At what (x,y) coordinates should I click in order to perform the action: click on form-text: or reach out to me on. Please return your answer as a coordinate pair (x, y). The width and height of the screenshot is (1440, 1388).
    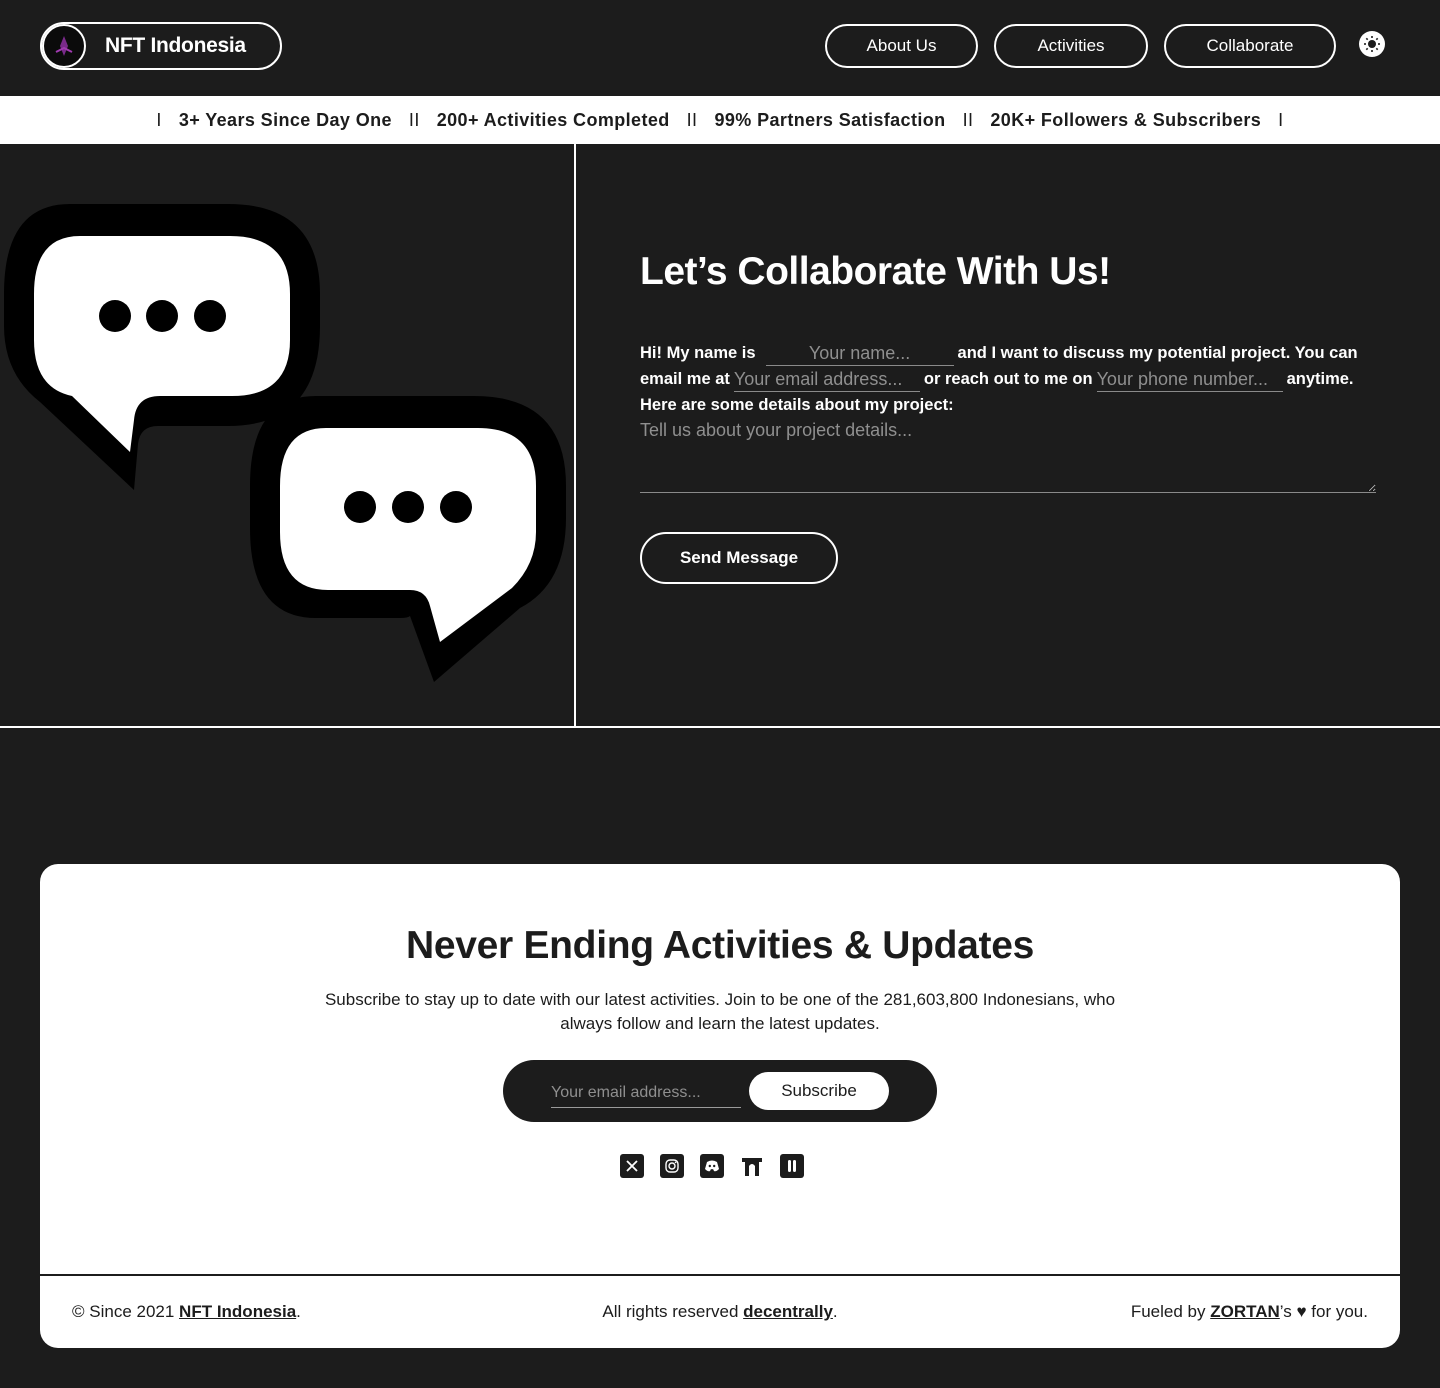
    Looking at the image, I should click on (1008, 379).